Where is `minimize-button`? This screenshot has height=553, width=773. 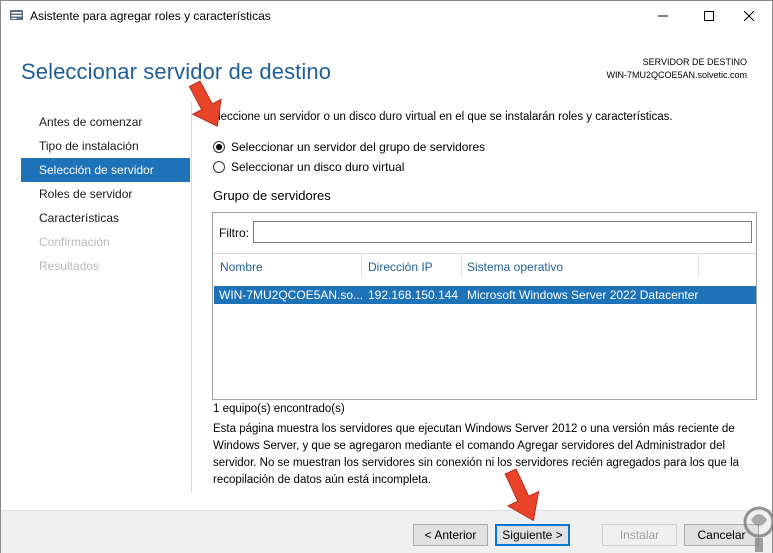
minimize-button is located at coordinates (663, 16).